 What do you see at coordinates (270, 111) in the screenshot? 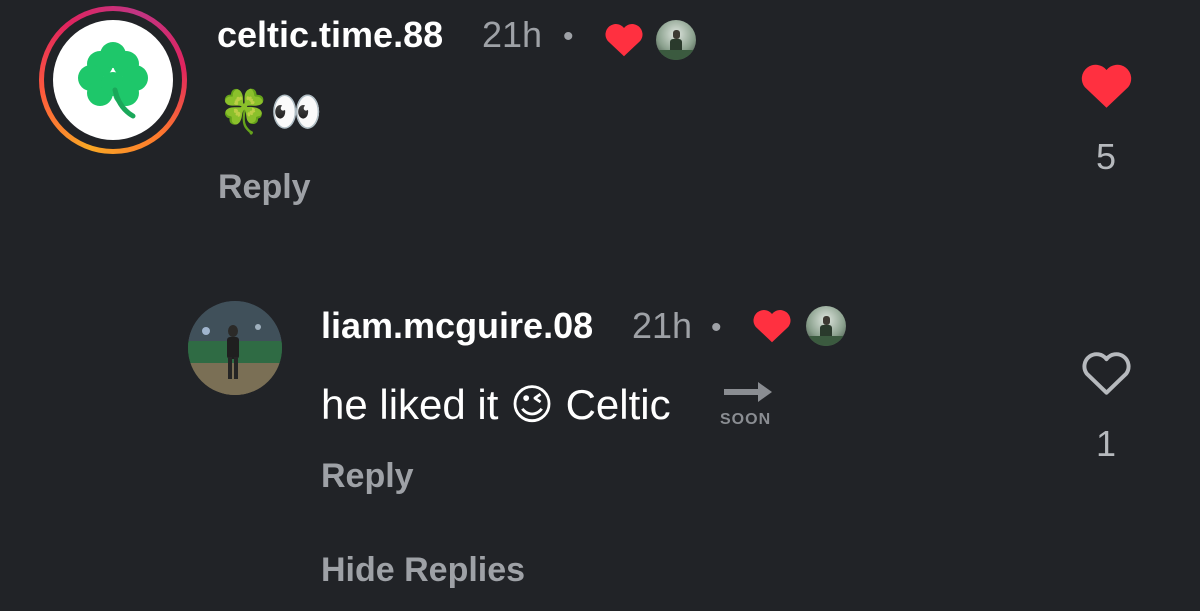
I see `comment-body: 🍀👀` at bounding box center [270, 111].